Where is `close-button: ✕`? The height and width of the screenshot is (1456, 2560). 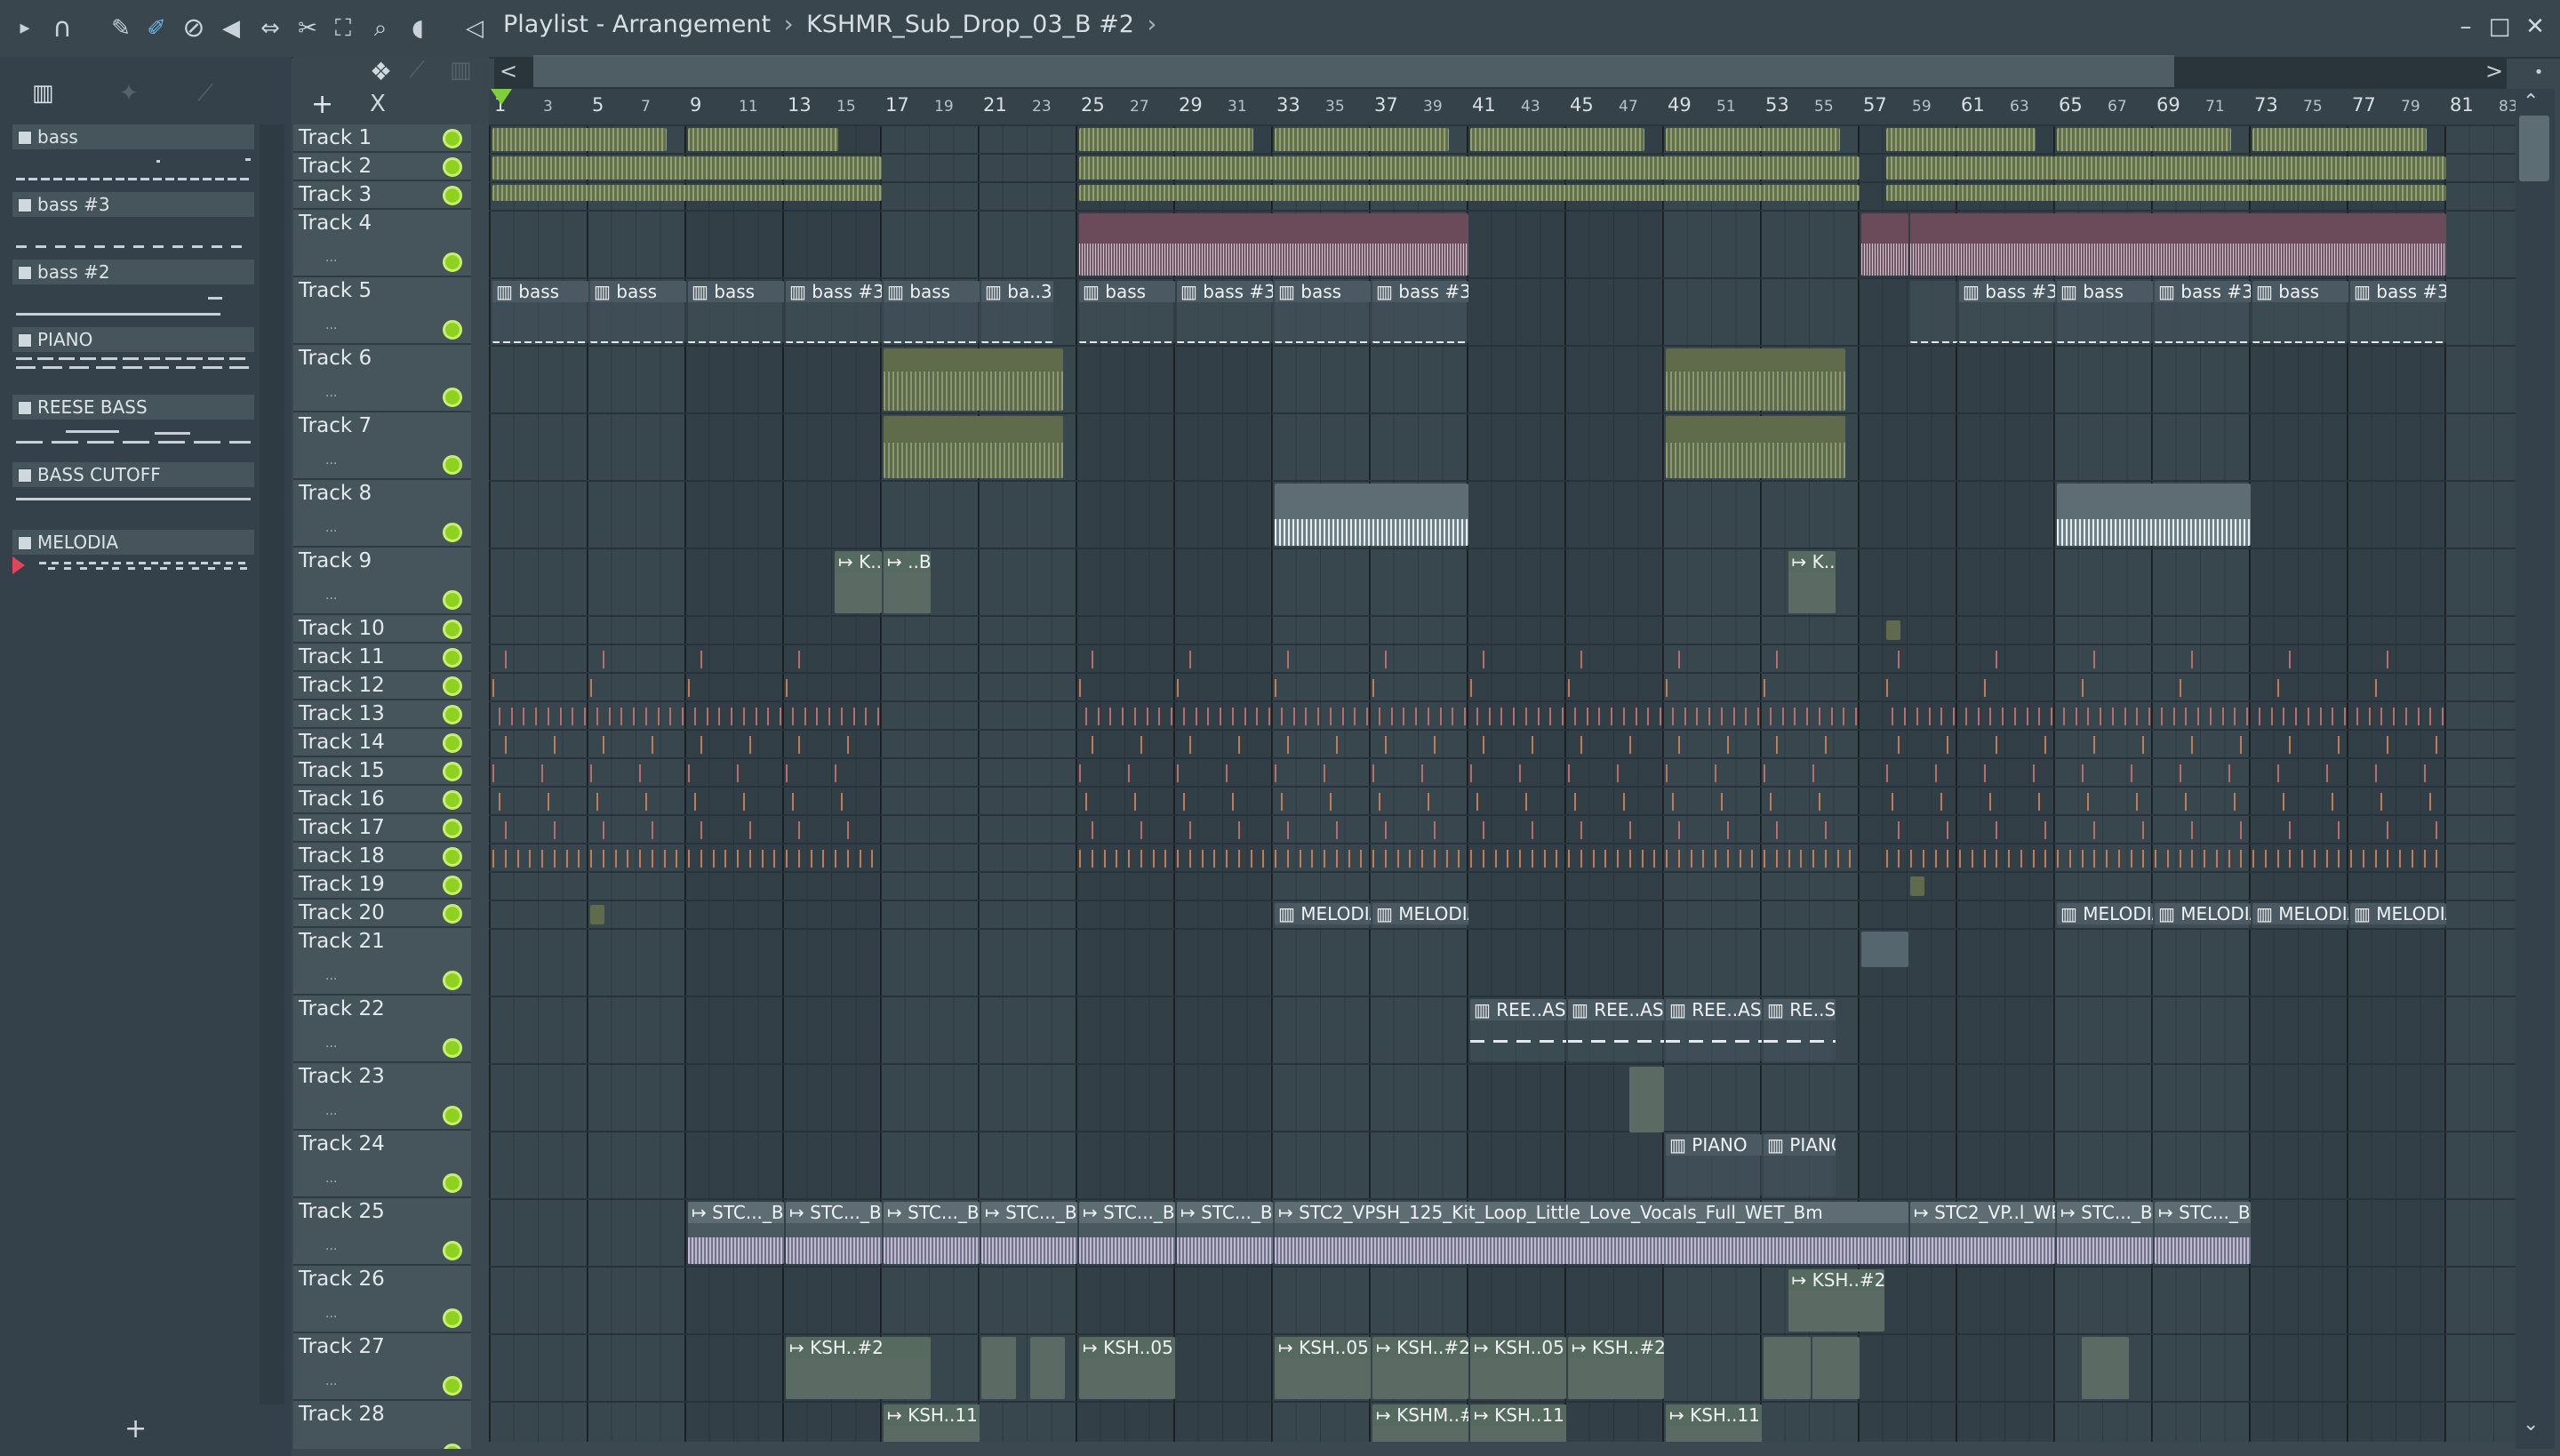
close-button: ✕ is located at coordinates (2535, 27).